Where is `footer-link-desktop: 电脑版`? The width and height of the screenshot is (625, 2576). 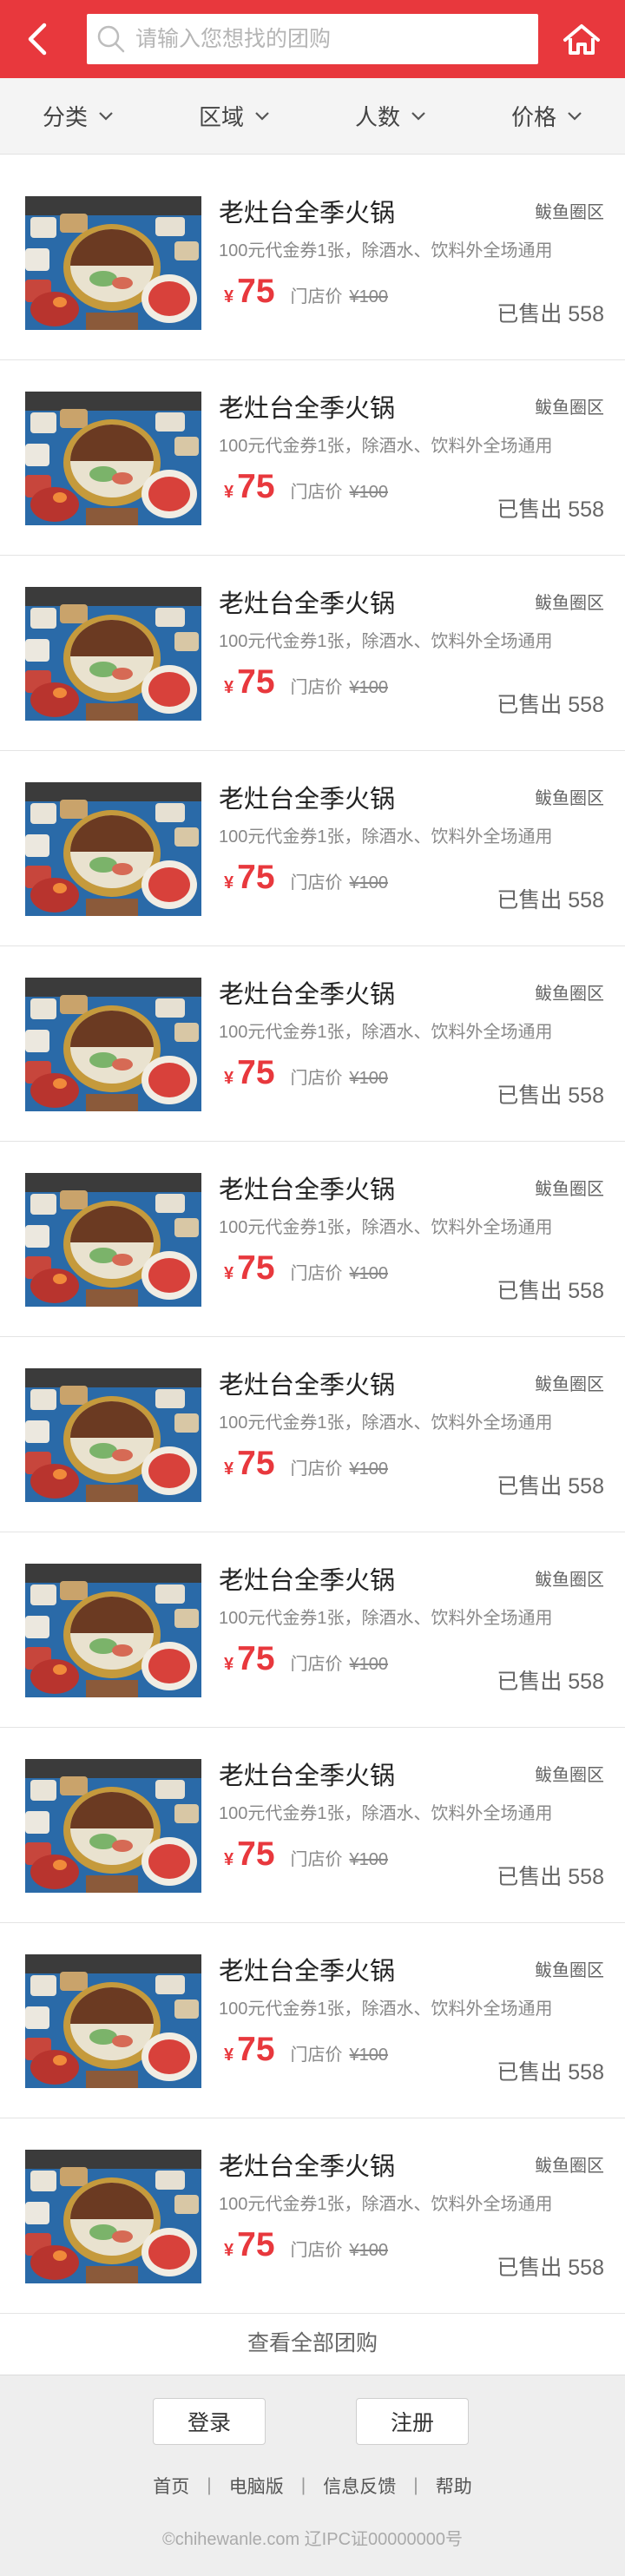
footer-link-desktop: 电脑版 is located at coordinates (256, 2486).